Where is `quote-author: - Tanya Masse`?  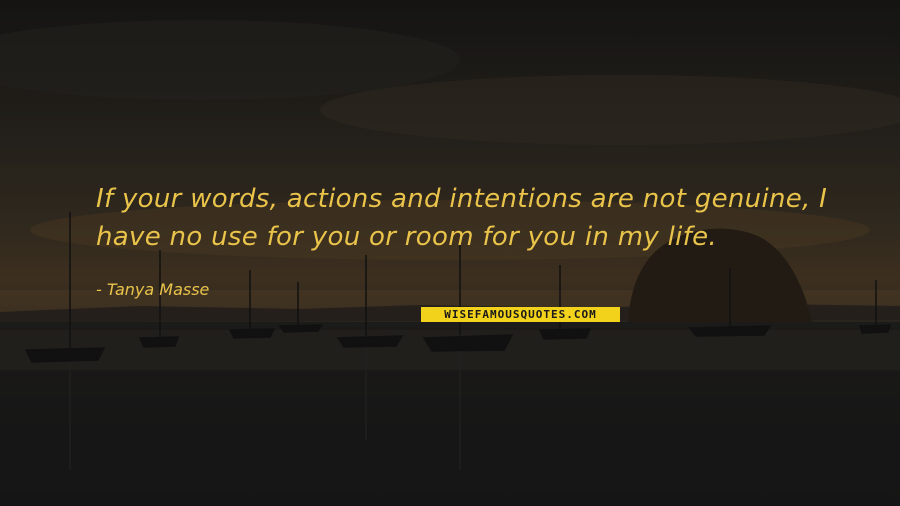 quote-author: - Tanya Masse is located at coordinates (153, 289).